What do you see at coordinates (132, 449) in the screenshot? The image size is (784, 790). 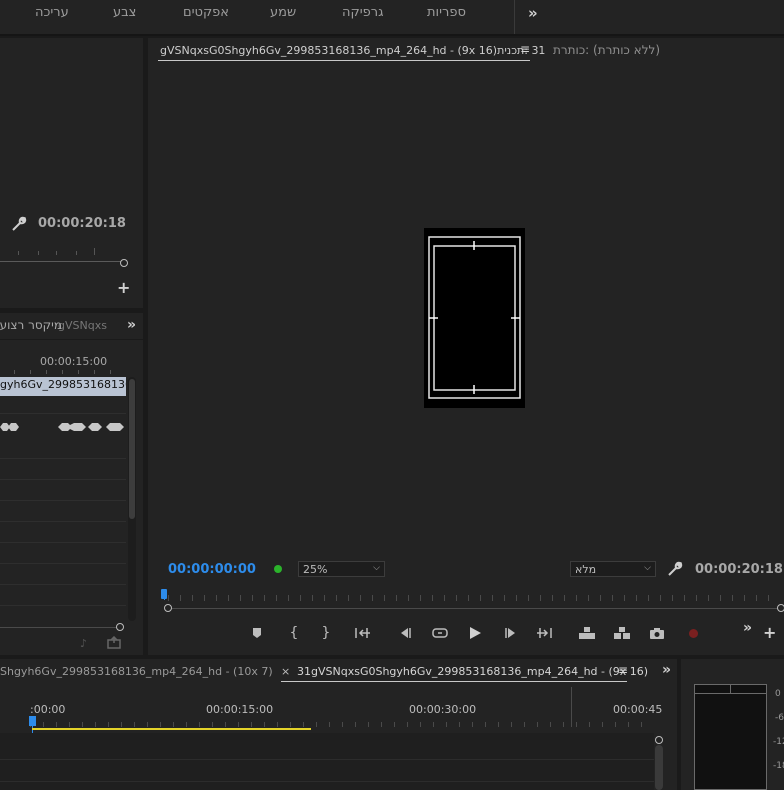 I see `bin-scroll-thumb` at bounding box center [132, 449].